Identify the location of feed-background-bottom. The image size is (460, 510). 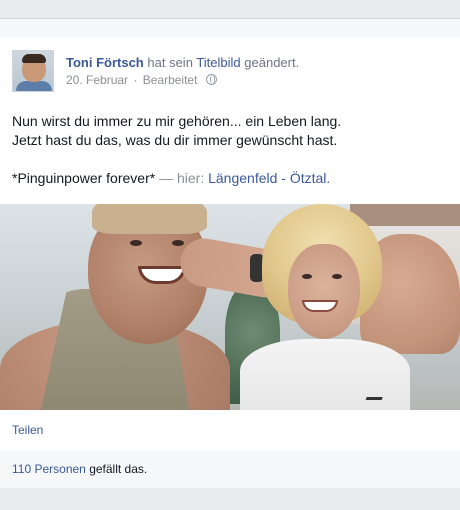
(230, 499).